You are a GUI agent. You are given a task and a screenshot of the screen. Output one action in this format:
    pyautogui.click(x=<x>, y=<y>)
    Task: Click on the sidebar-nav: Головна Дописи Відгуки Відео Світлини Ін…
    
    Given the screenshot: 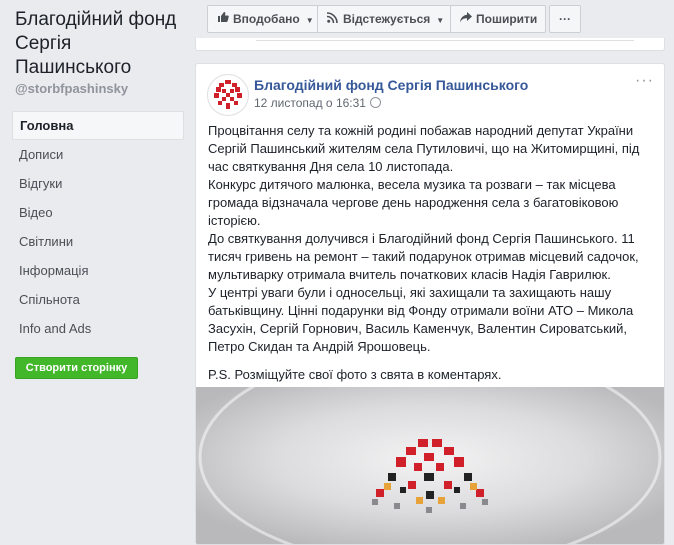 What is the action you would take?
    pyautogui.click(x=98, y=227)
    